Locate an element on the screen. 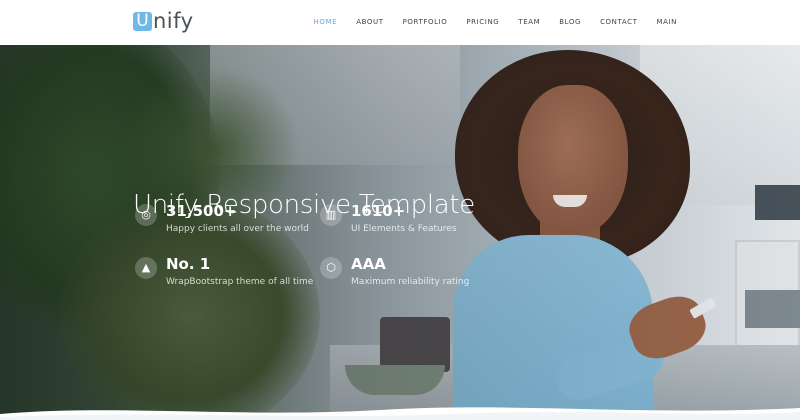 This screenshot has width=800, height=420. nav-main: MAIN is located at coordinates (666, 22).